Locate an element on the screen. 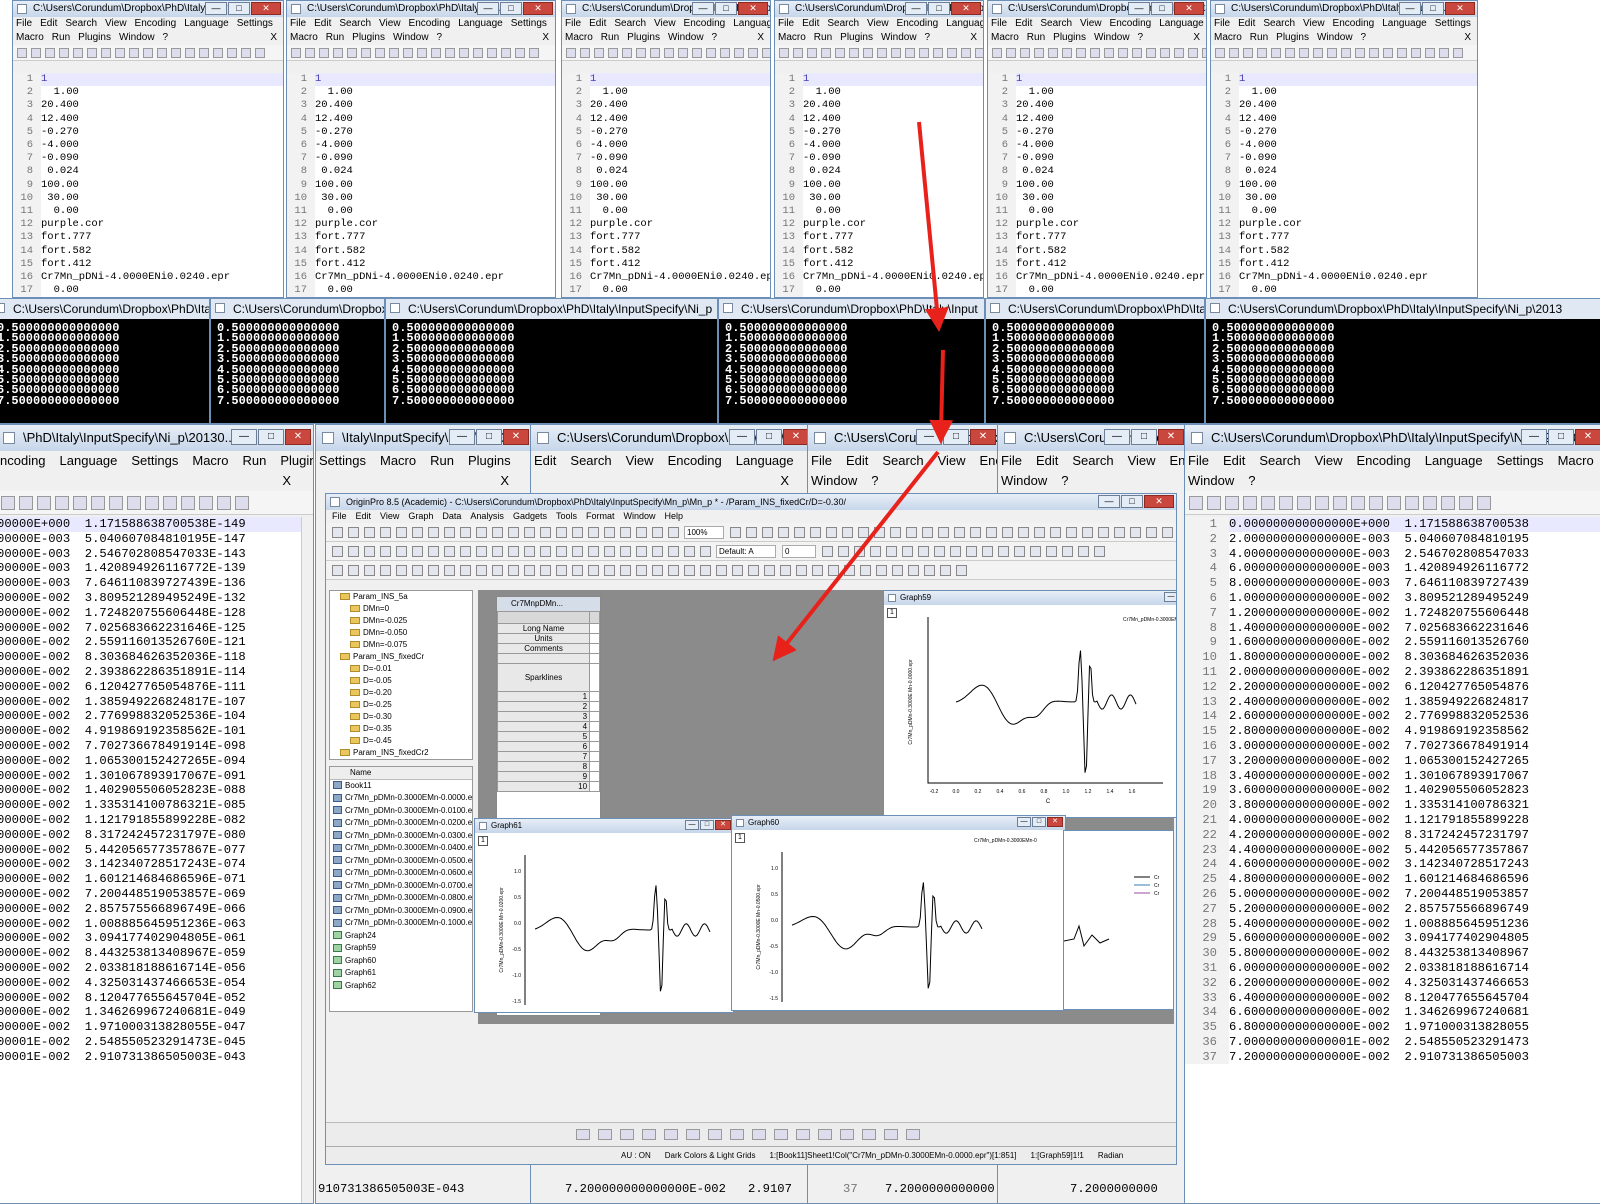 The image size is (1600, 1204). tree-folder: D=-0.30 is located at coordinates (401, 717).